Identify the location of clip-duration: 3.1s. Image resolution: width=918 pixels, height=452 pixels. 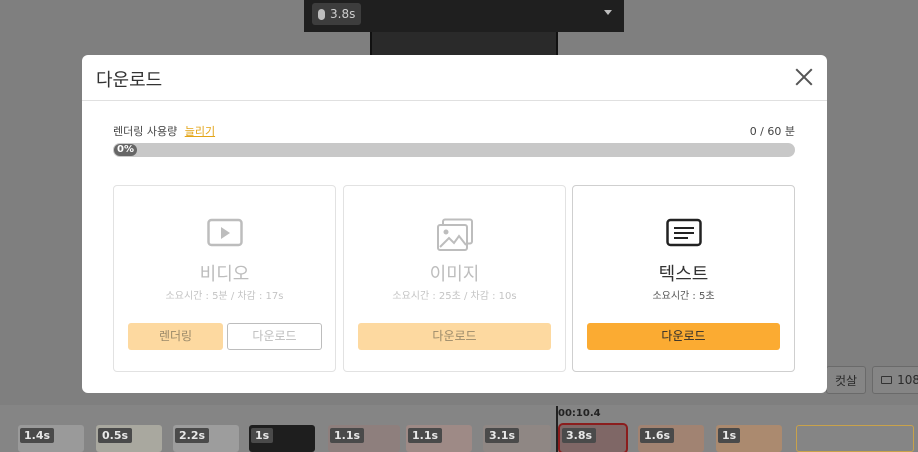
(502, 435).